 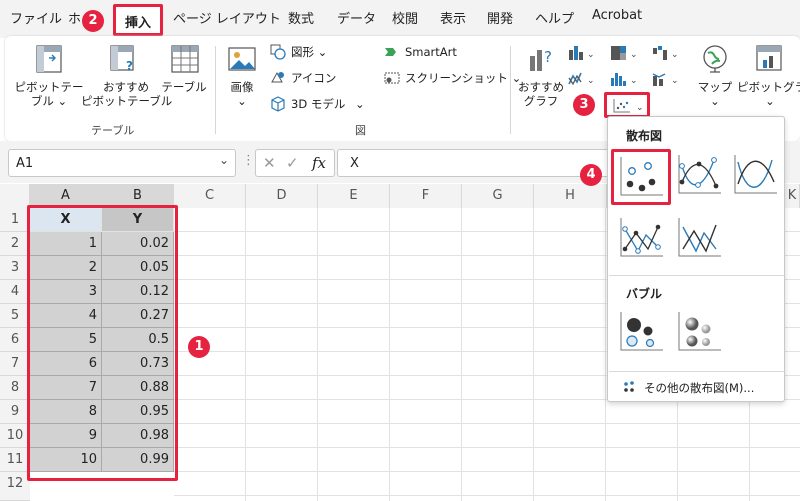 What do you see at coordinates (666, 53) in the screenshot?
I see `waterfall-chart-icon: ⌄` at bounding box center [666, 53].